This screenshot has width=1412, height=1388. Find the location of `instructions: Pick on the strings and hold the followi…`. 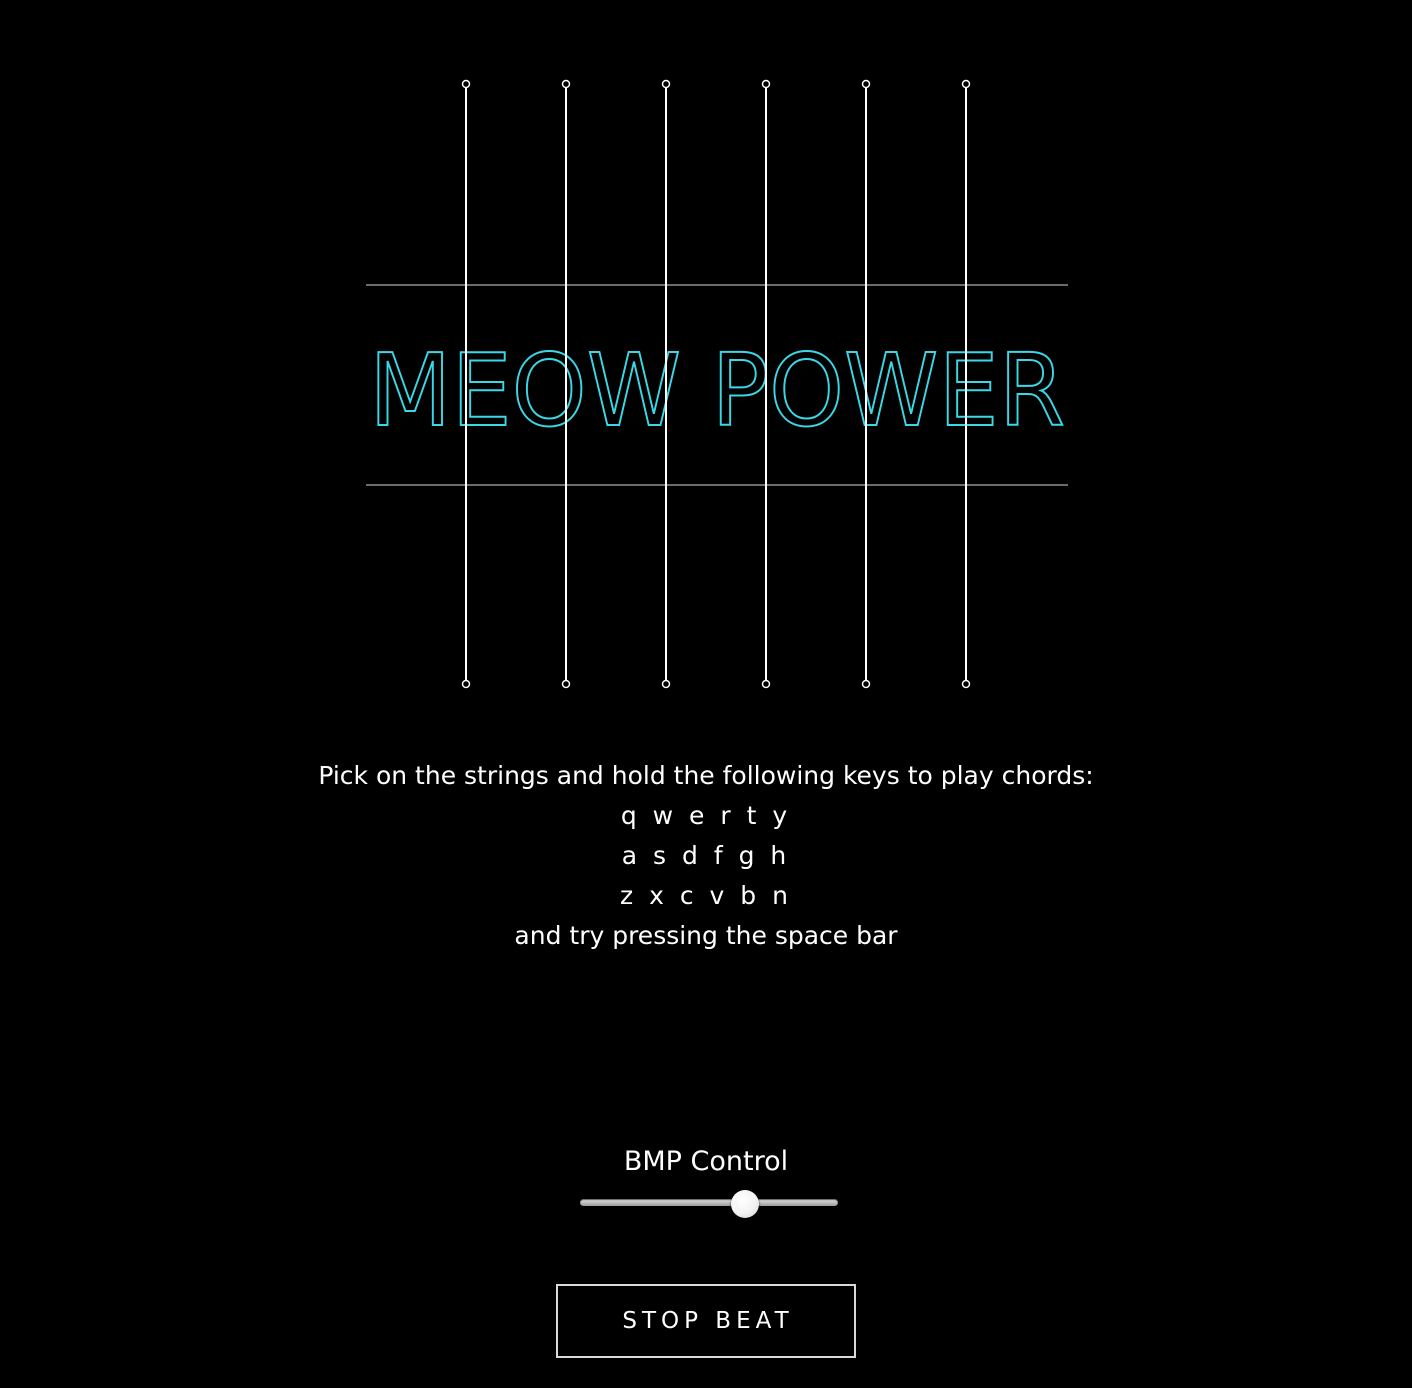

instructions: Pick on the strings and hold the followi… is located at coordinates (706, 856).